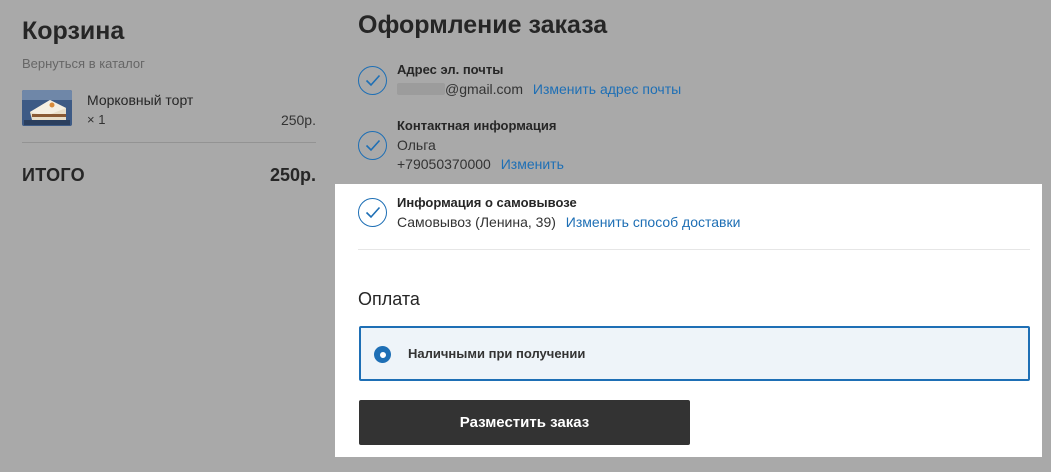  I want to click on place-order-button: Разместить заказ, so click(524, 422).